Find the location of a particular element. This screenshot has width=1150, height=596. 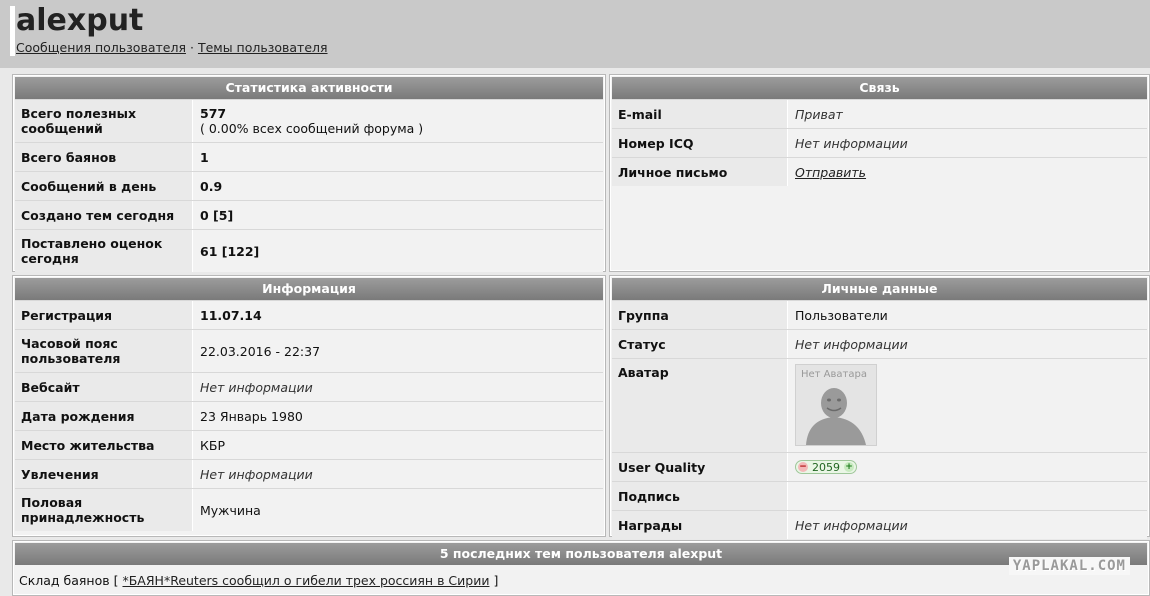

row-label: Регистрация is located at coordinates (104, 315).